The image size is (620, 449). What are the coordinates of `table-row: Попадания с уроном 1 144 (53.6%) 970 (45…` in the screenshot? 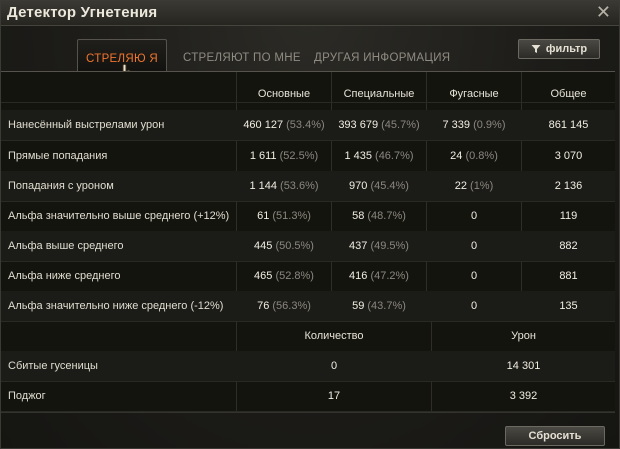 It's located at (308, 186).